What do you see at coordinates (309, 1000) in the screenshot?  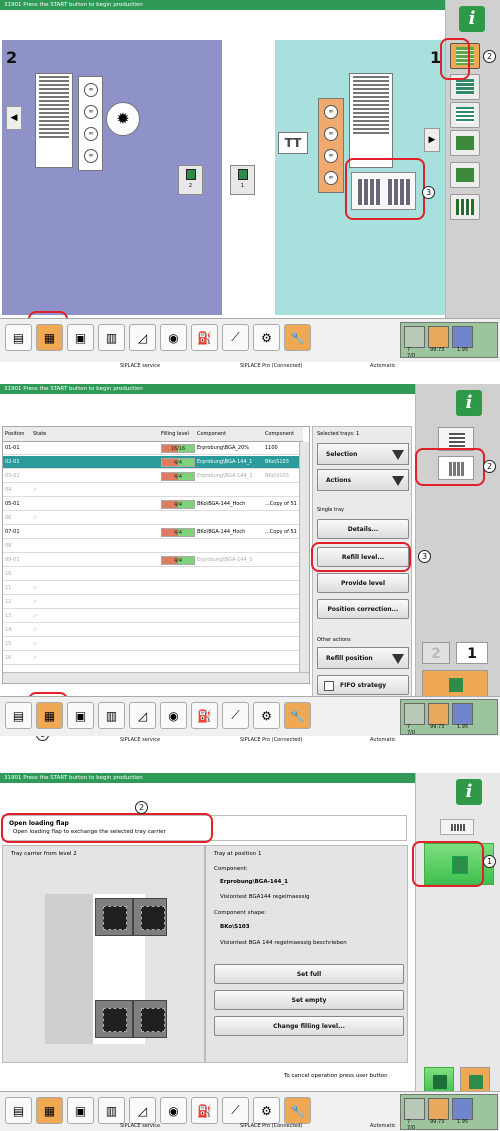 I see `set-empty-button: Set empty` at bounding box center [309, 1000].